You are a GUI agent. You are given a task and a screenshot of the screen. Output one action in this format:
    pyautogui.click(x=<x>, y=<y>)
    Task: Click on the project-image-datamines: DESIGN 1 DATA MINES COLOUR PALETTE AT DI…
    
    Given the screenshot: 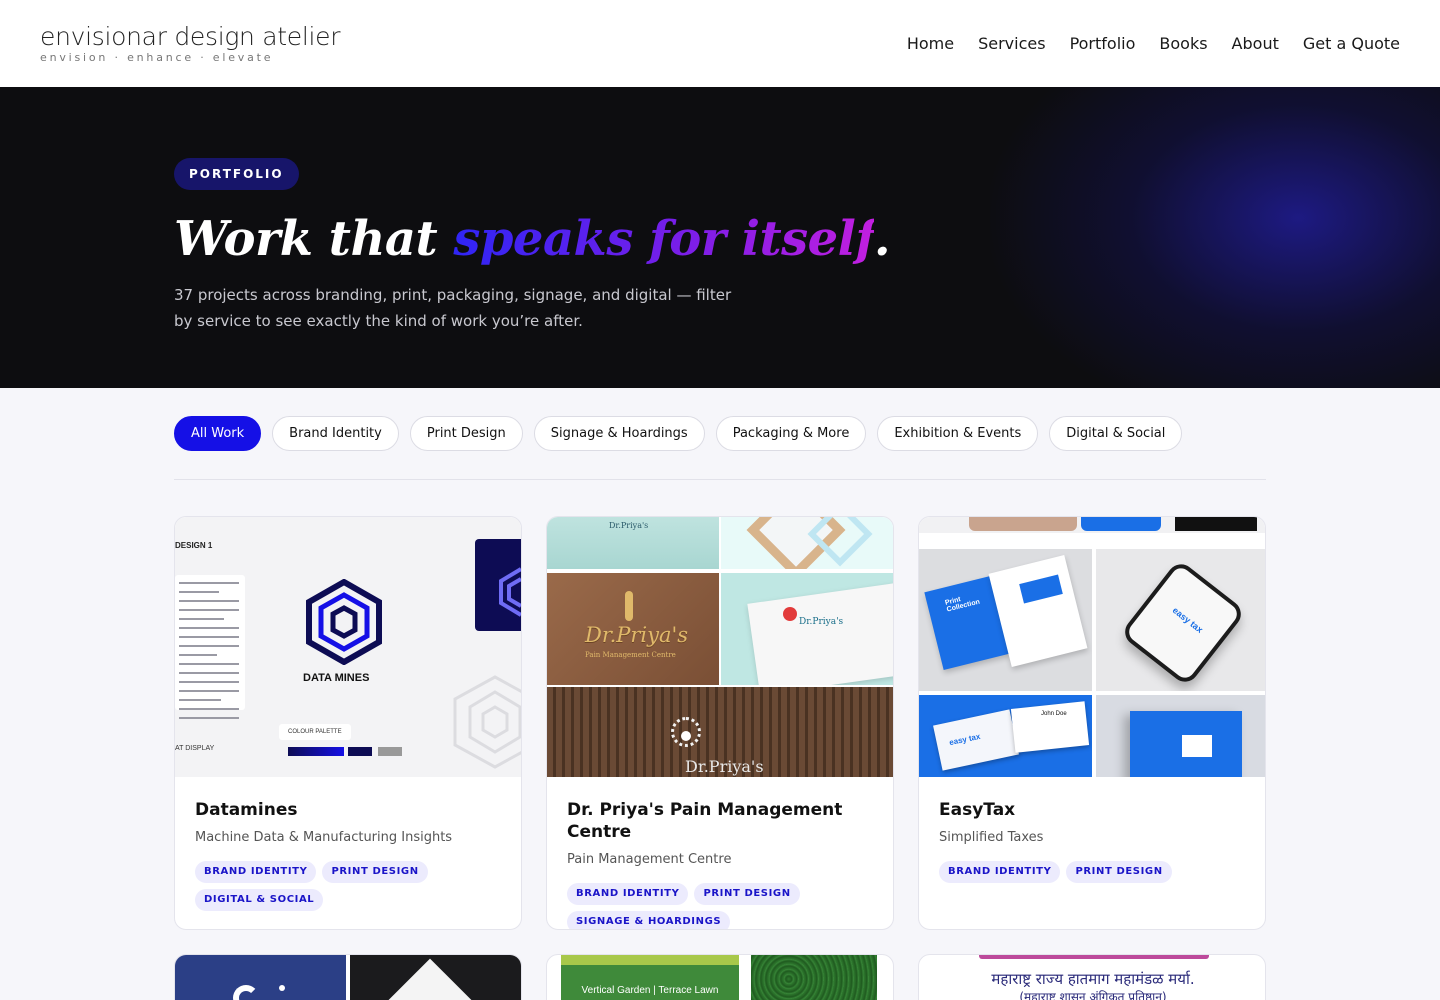 What is the action you would take?
    pyautogui.click(x=348, y=647)
    